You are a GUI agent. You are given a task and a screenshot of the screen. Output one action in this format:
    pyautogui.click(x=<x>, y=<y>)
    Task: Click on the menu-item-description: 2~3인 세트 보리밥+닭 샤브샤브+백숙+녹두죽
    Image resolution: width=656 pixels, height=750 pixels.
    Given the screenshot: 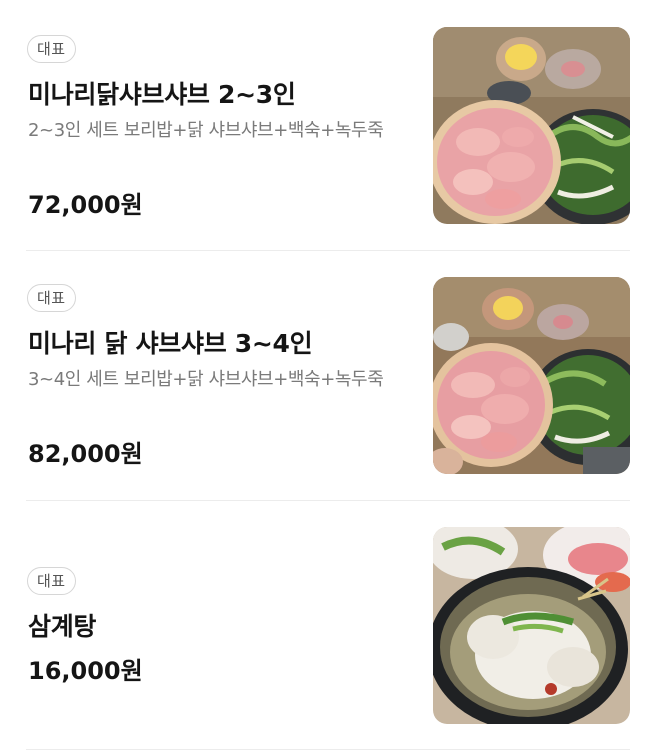 What is the action you would take?
    pyautogui.click(x=206, y=130)
    